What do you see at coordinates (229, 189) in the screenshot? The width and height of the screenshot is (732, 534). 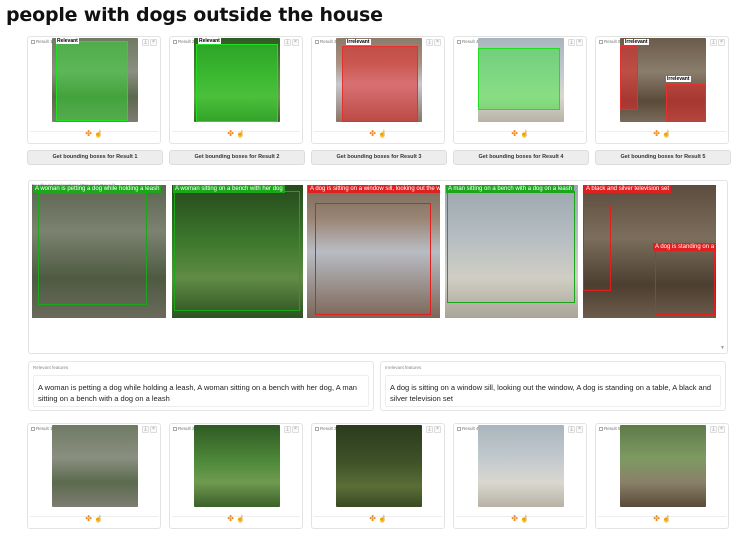 I see `explanation-caption: A woman sitting on a bench with her dog` at bounding box center [229, 189].